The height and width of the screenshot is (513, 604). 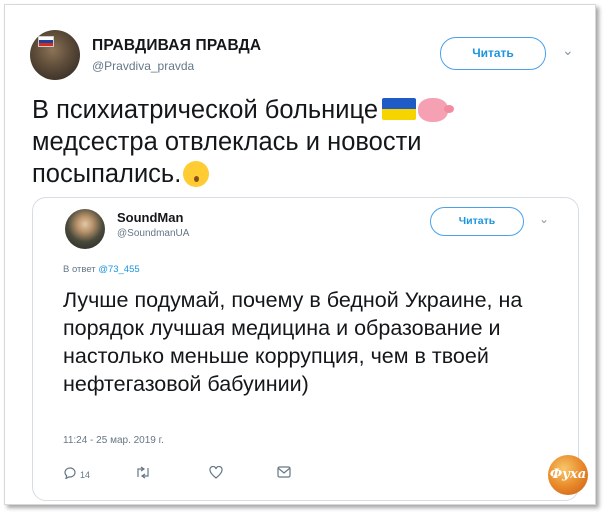 I want to click on reply-icon, so click(x=70, y=473).